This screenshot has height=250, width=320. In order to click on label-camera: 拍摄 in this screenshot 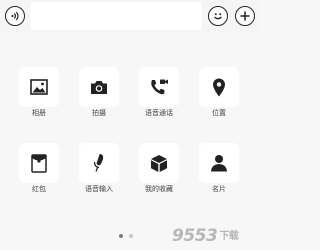, I will do `click(99, 113)`.